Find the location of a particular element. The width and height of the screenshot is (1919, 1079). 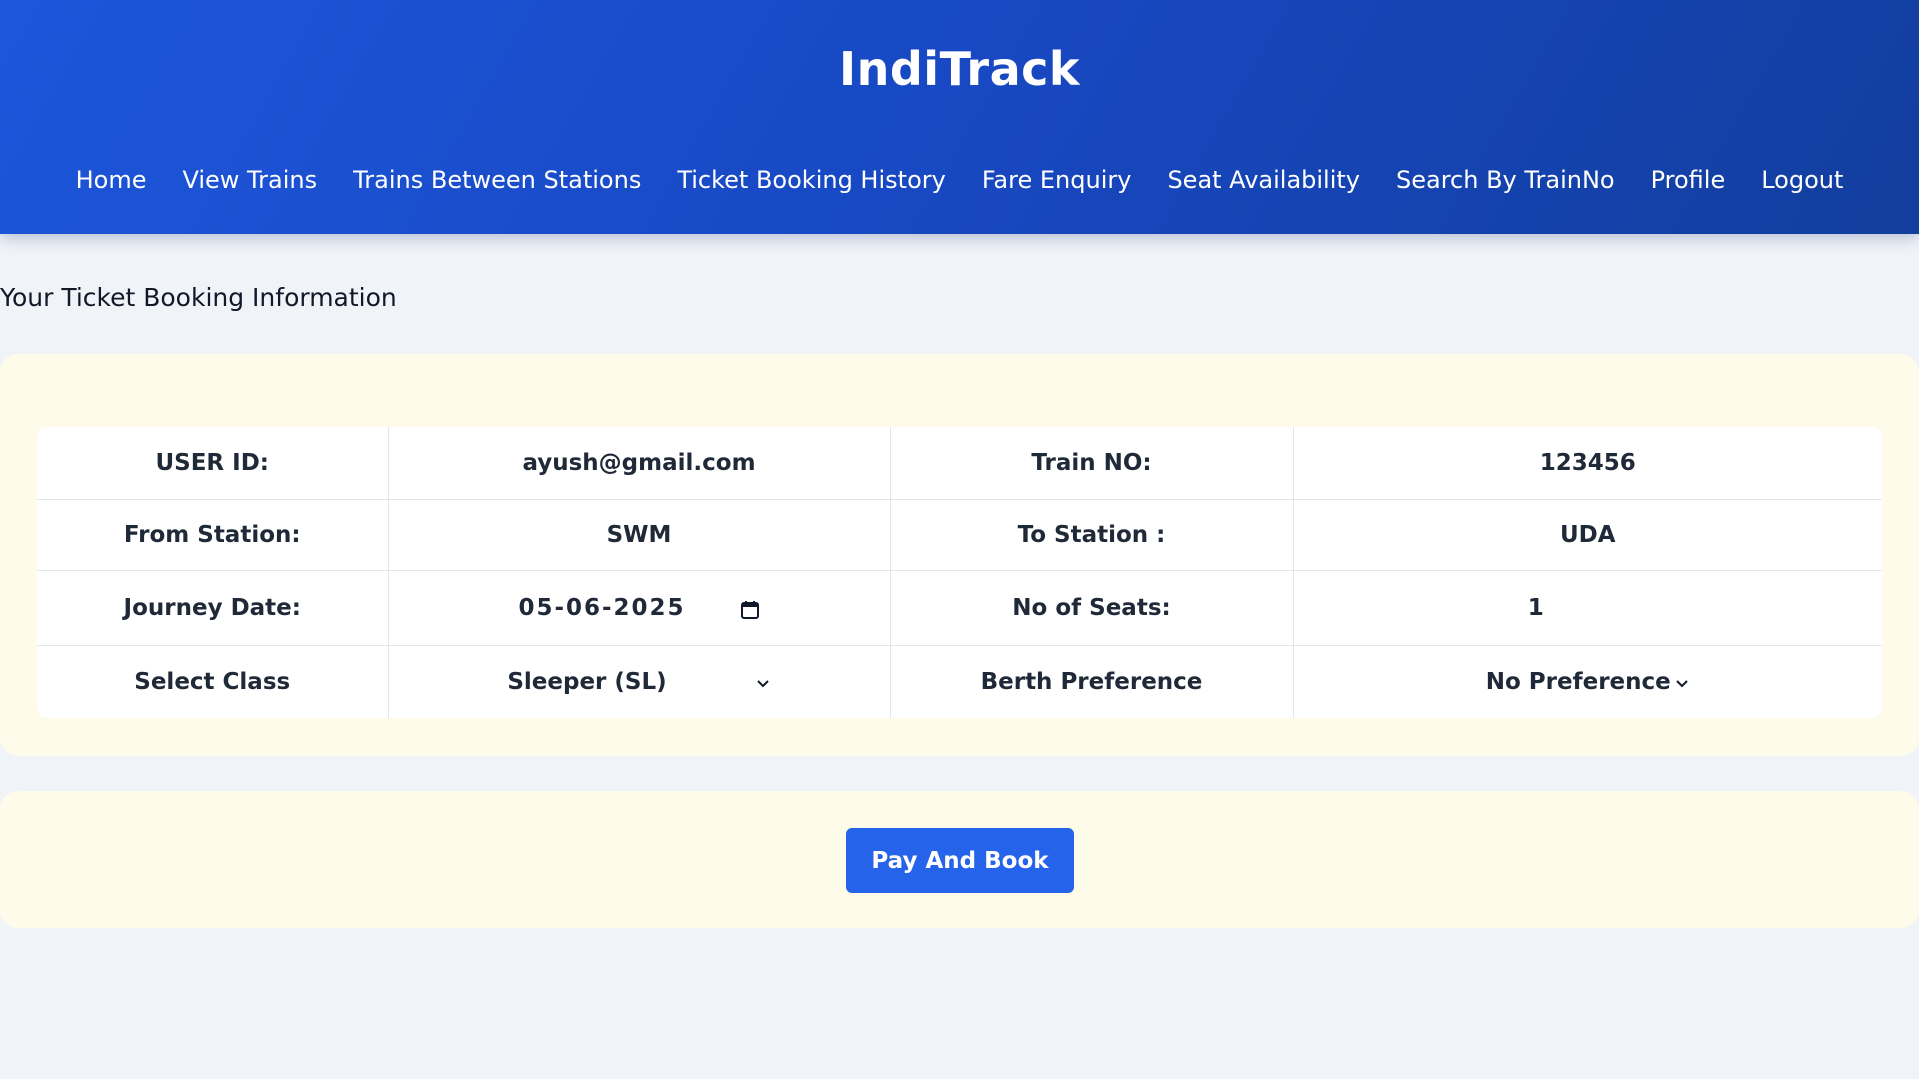

nav-logout: Logout is located at coordinates (1802, 180).